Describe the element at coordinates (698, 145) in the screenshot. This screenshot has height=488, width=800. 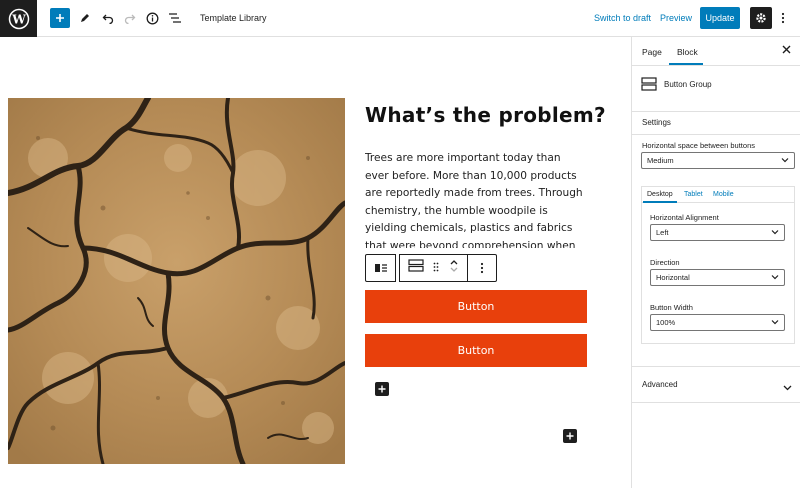
I see `horizontal-space-label: Horizontal space between buttons` at that location.